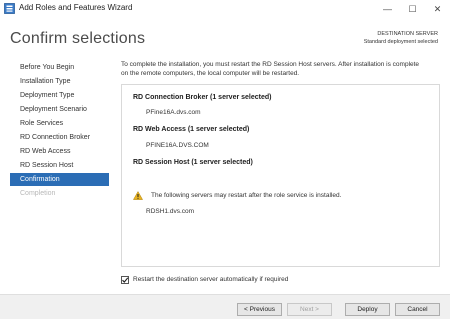 This screenshot has width=450, height=319. I want to click on nav-item-rd-connection-broker: RD Connection Broker, so click(59, 137).